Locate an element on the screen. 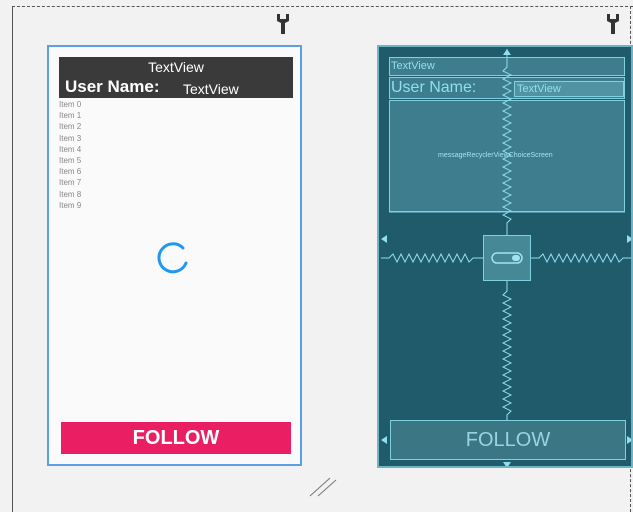 Image resolution: width=633 pixels, height=512 pixels. list-item: Item 6 is located at coordinates (70, 172).